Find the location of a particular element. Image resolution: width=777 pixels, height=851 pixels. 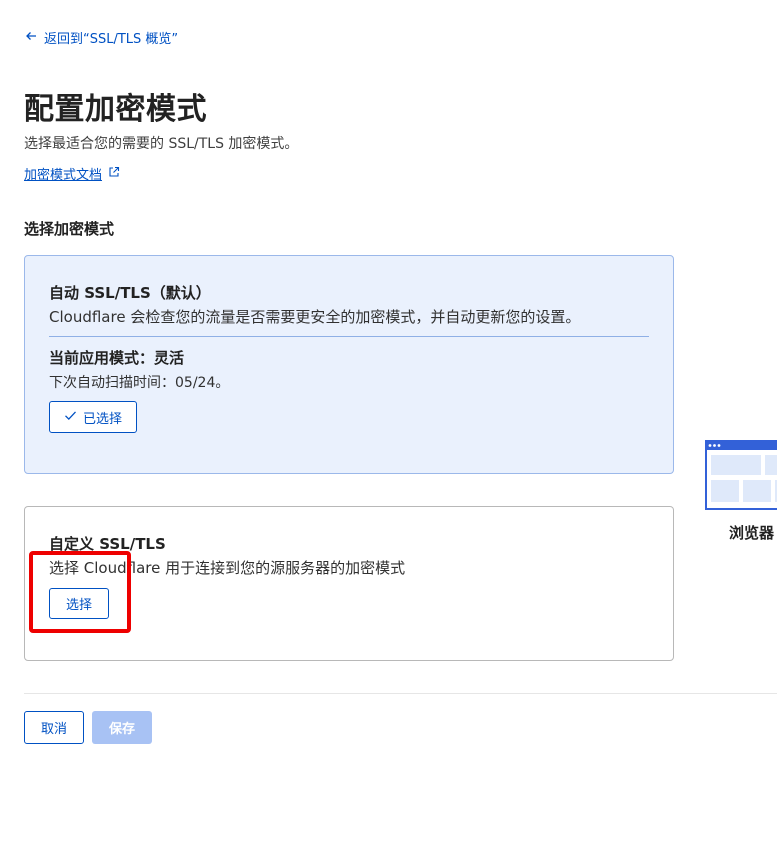

current-mode: 当前应用模式：灵活 is located at coordinates (117, 358).